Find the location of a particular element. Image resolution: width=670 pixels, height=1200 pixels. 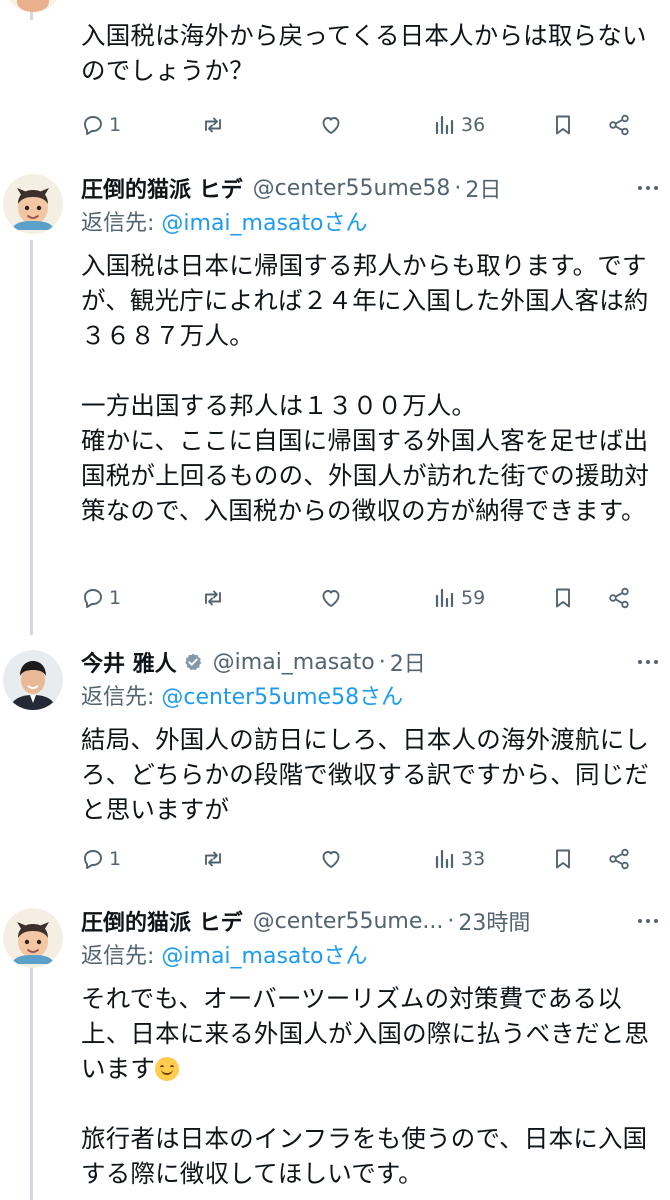

tweet-header: 圧倒的猫派 ヒデ @center55ume58 · 2日 is located at coordinates (368, 188).